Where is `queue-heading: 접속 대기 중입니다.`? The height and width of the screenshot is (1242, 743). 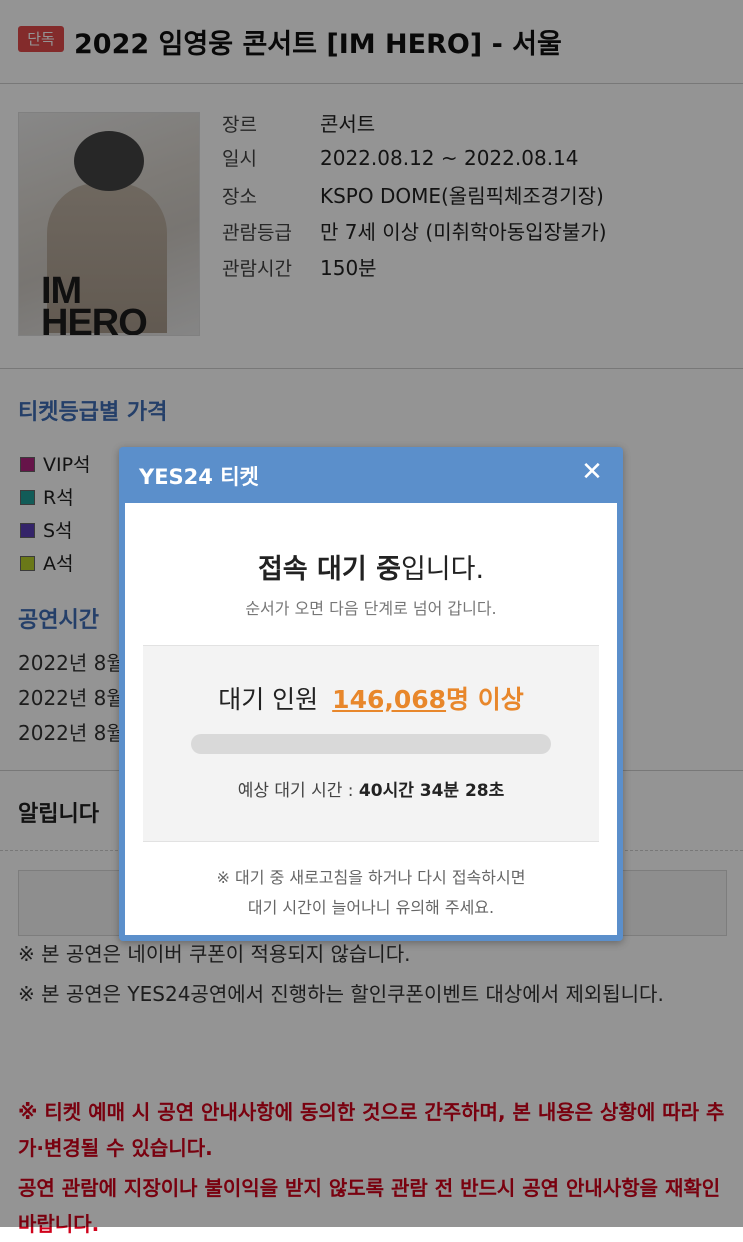 queue-heading: 접속 대기 중입니다. is located at coordinates (371, 569).